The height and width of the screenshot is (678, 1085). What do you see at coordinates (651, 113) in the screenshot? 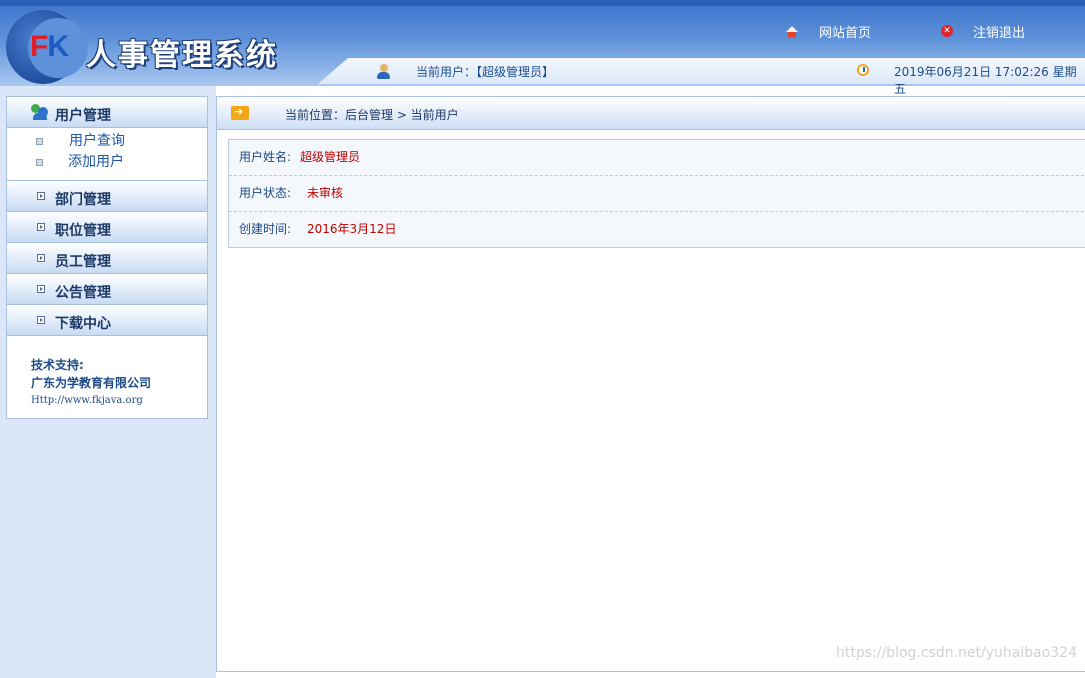
I see `breadcrumb-bar: 当前位置：后台管理 > 当前用户` at bounding box center [651, 113].